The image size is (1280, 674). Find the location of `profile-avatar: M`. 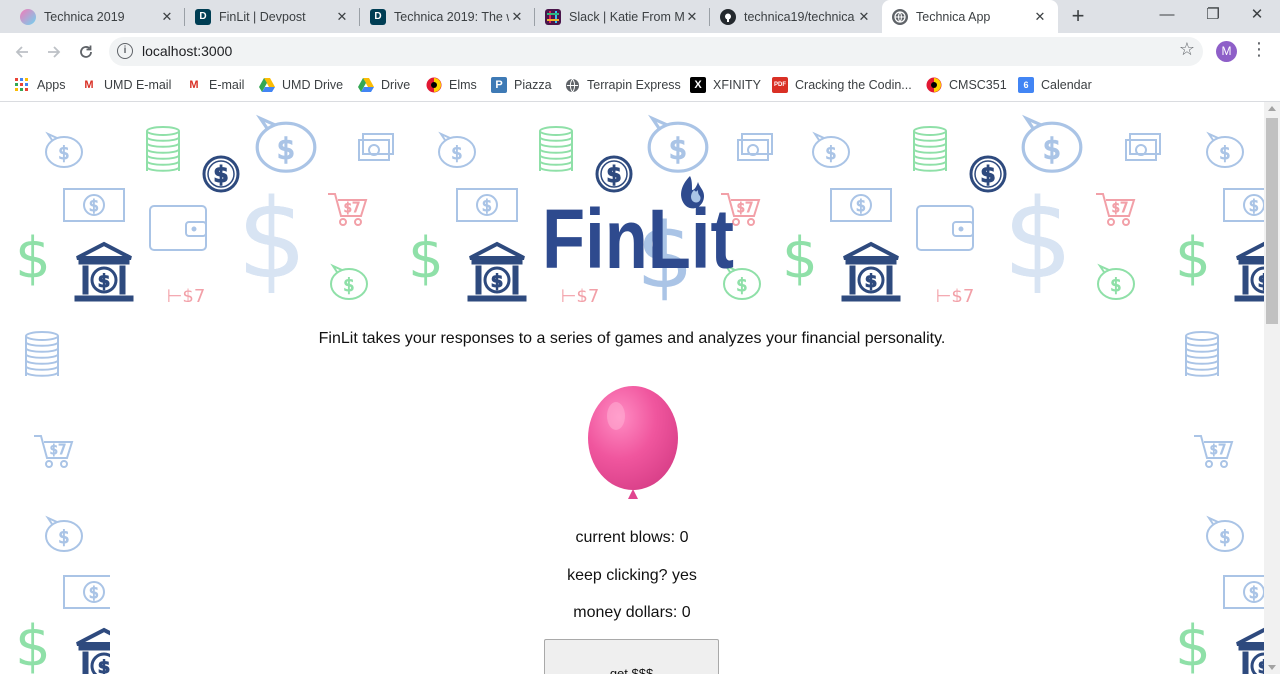

profile-avatar: M is located at coordinates (1226, 51).